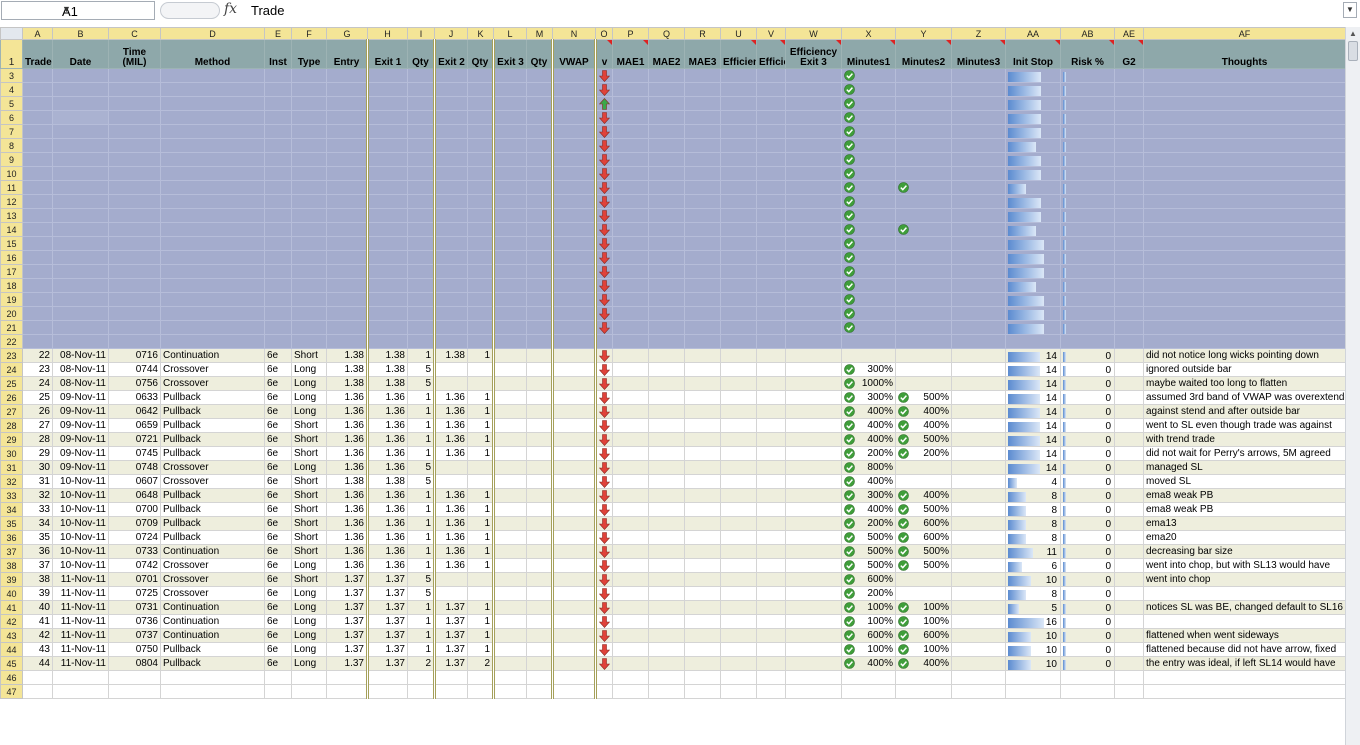 The image size is (1360, 745). I want to click on cell-qty2, so click(481, 579).